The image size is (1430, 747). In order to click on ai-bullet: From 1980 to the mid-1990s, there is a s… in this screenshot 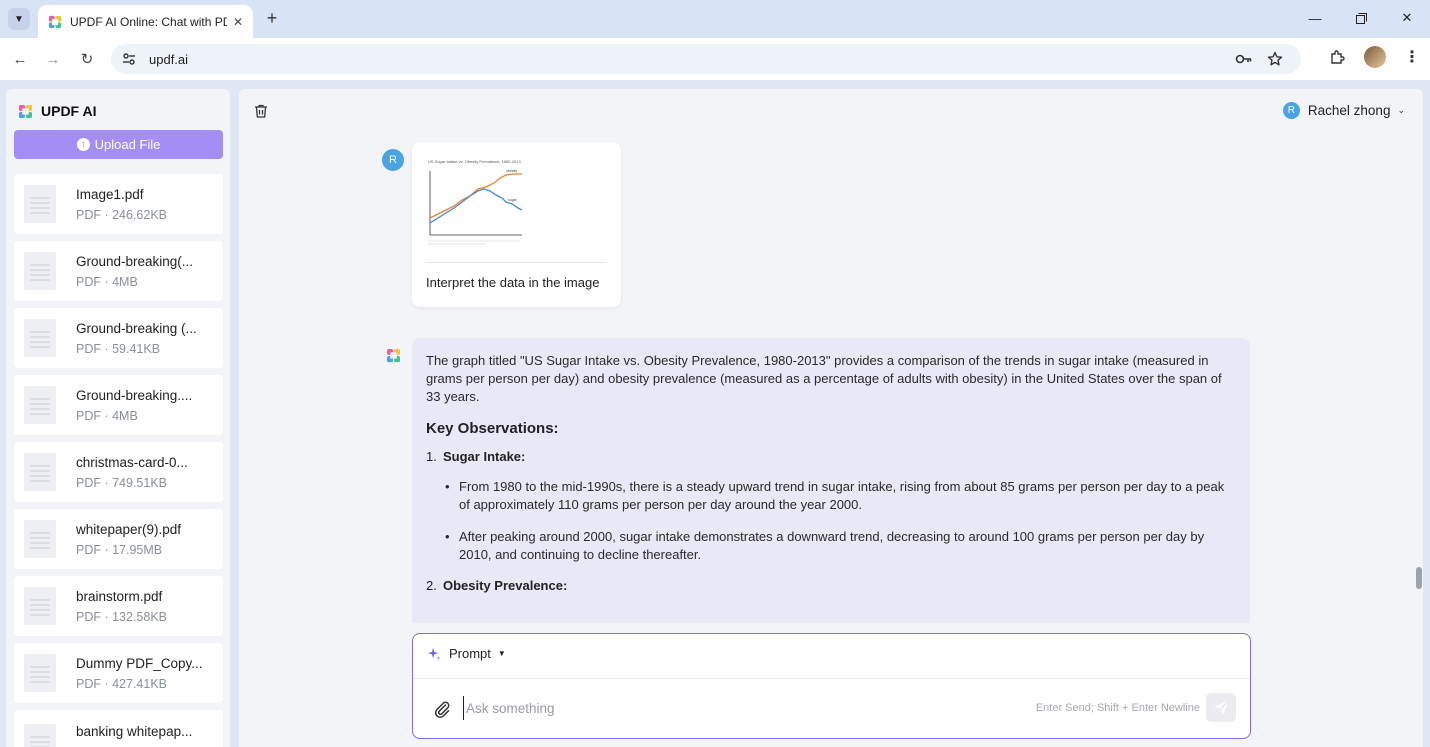, I will do `click(840, 496)`.